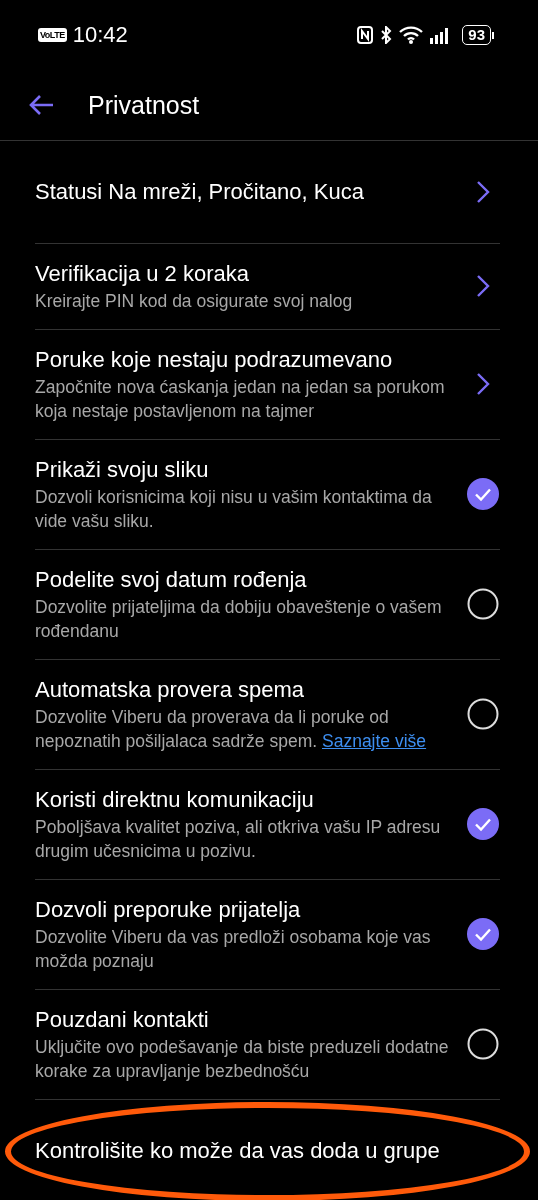 This screenshot has width=538, height=1200. I want to click on item-title: Podelite svoj datum rođenja, so click(171, 580).